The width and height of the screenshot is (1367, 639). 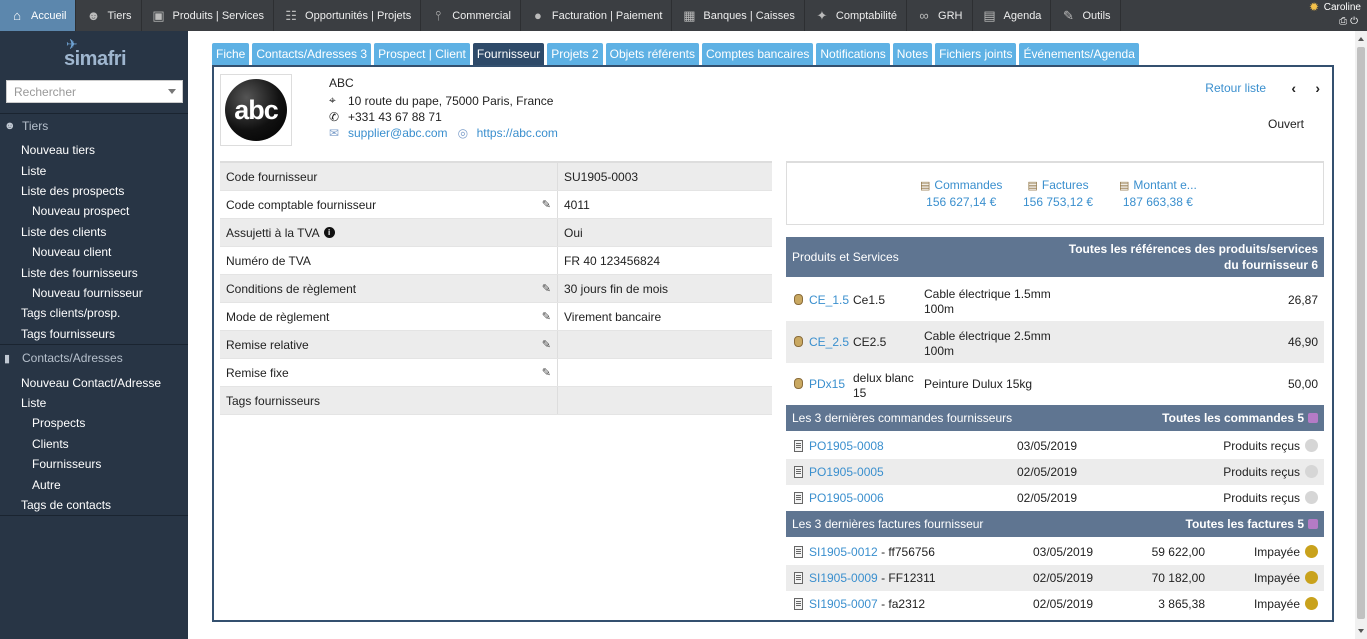 What do you see at coordinates (348, 15) in the screenshot?
I see `menu-opportunites-projets: ☷ Opportunités | Projets` at bounding box center [348, 15].